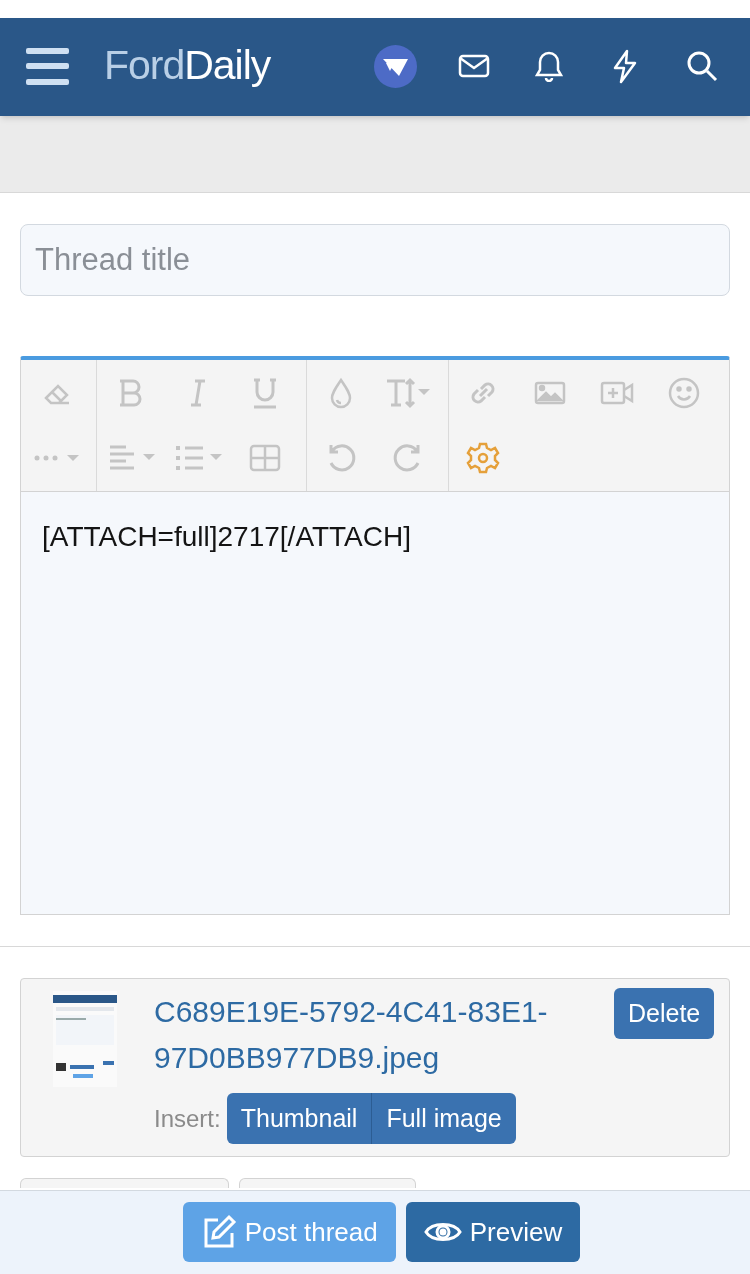  What do you see at coordinates (474, 66) in the screenshot?
I see `mail-icon` at bounding box center [474, 66].